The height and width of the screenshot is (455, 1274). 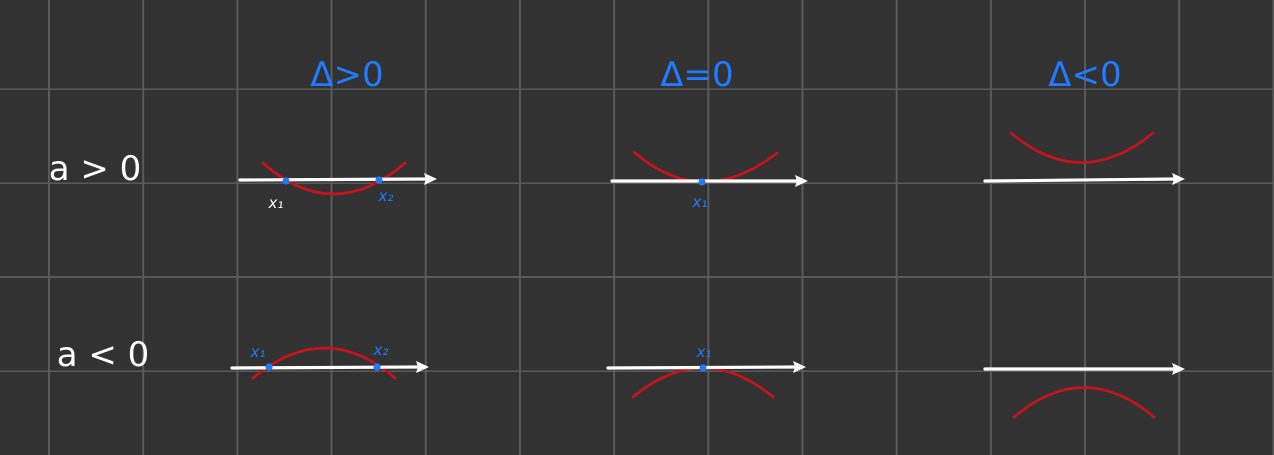 I want to click on column-label-delta-positive: Δ>0, so click(x=346, y=75).